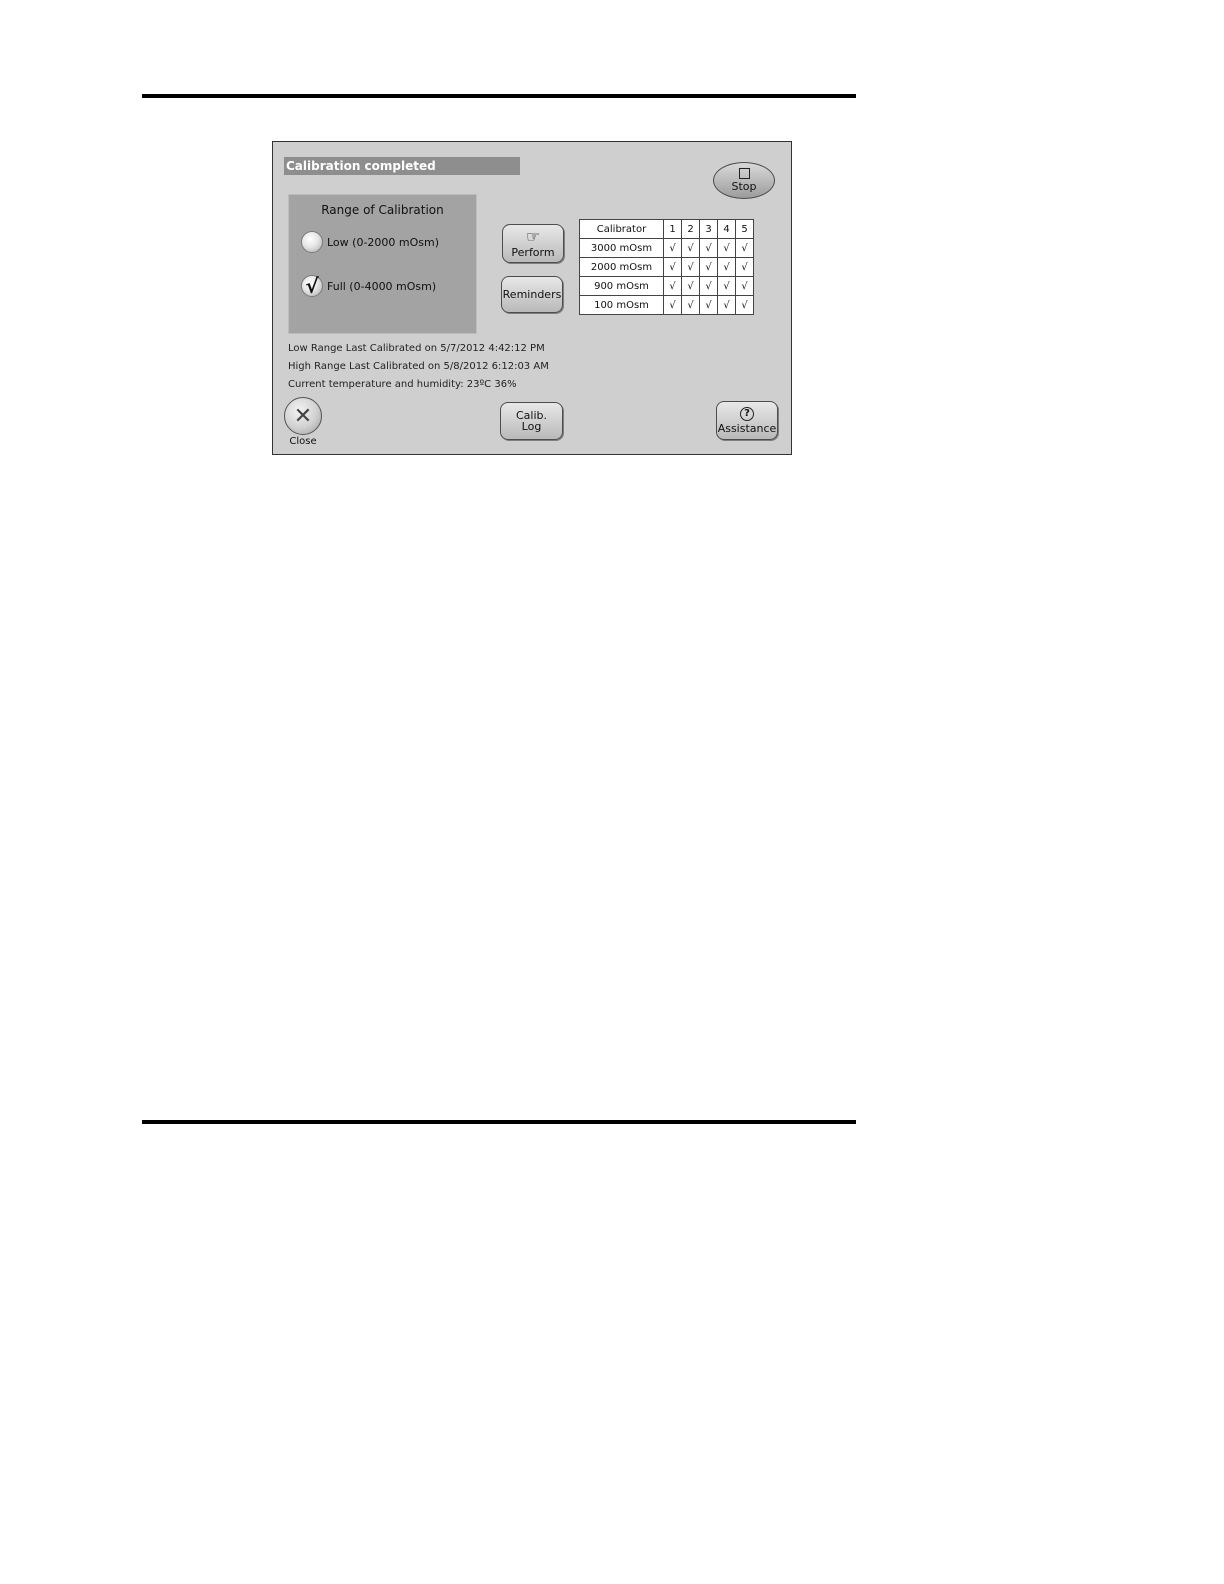  What do you see at coordinates (533, 252) in the screenshot?
I see `perform-button-label: Perform` at bounding box center [533, 252].